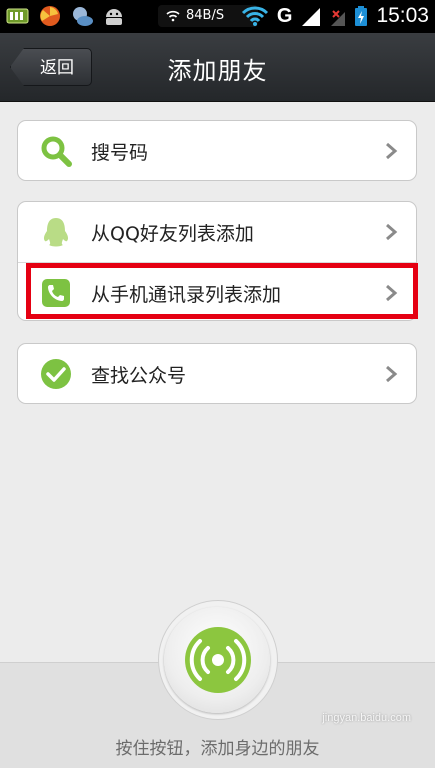 The height and width of the screenshot is (768, 435). What do you see at coordinates (173, 16) in the screenshot?
I see `wifi-small-icon` at bounding box center [173, 16].